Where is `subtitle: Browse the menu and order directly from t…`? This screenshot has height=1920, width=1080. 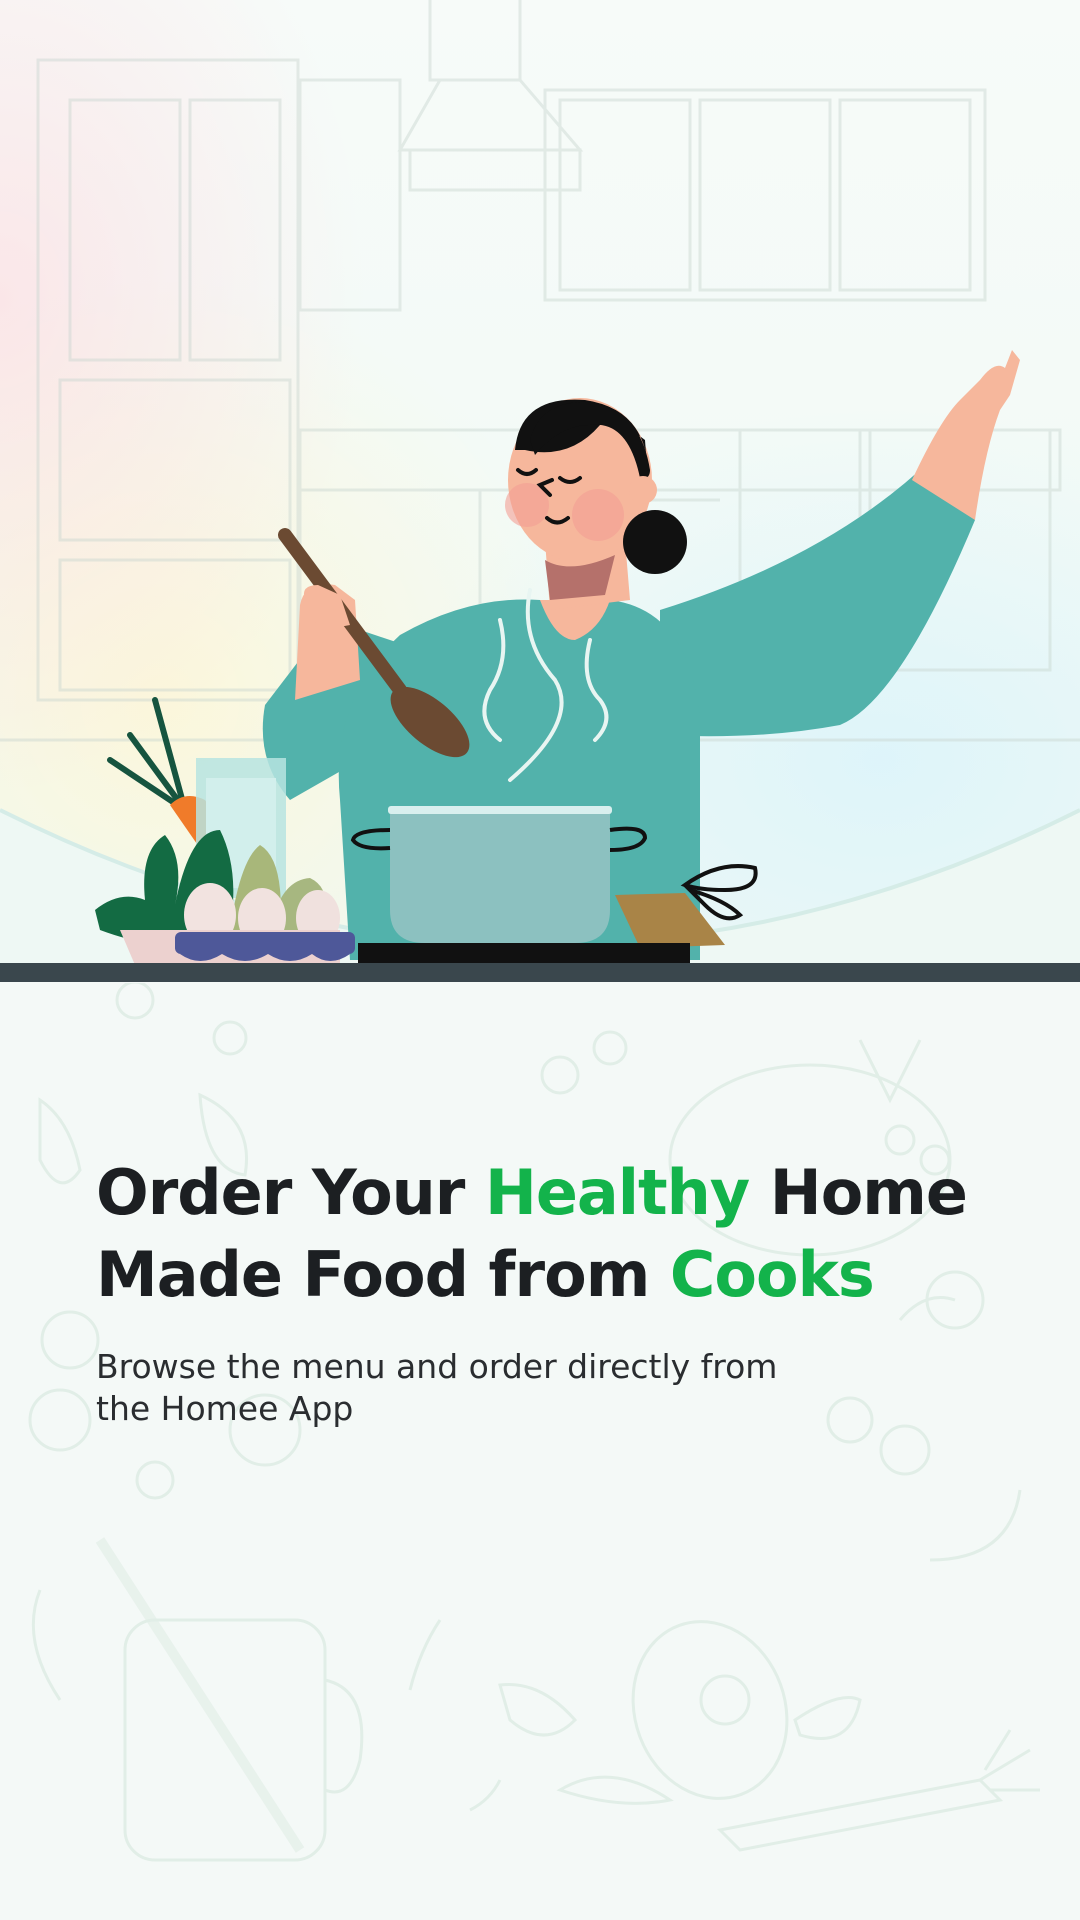 subtitle: Browse the menu and order directly from t… is located at coordinates (476, 1388).